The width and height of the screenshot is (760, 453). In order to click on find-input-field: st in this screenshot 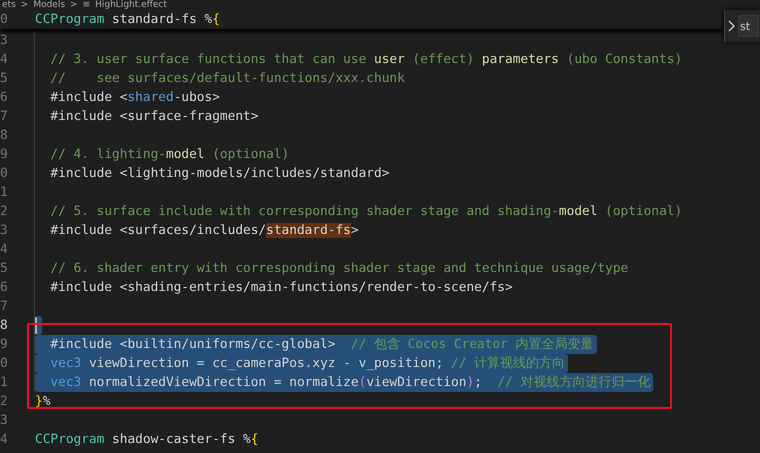, I will do `click(748, 26)`.